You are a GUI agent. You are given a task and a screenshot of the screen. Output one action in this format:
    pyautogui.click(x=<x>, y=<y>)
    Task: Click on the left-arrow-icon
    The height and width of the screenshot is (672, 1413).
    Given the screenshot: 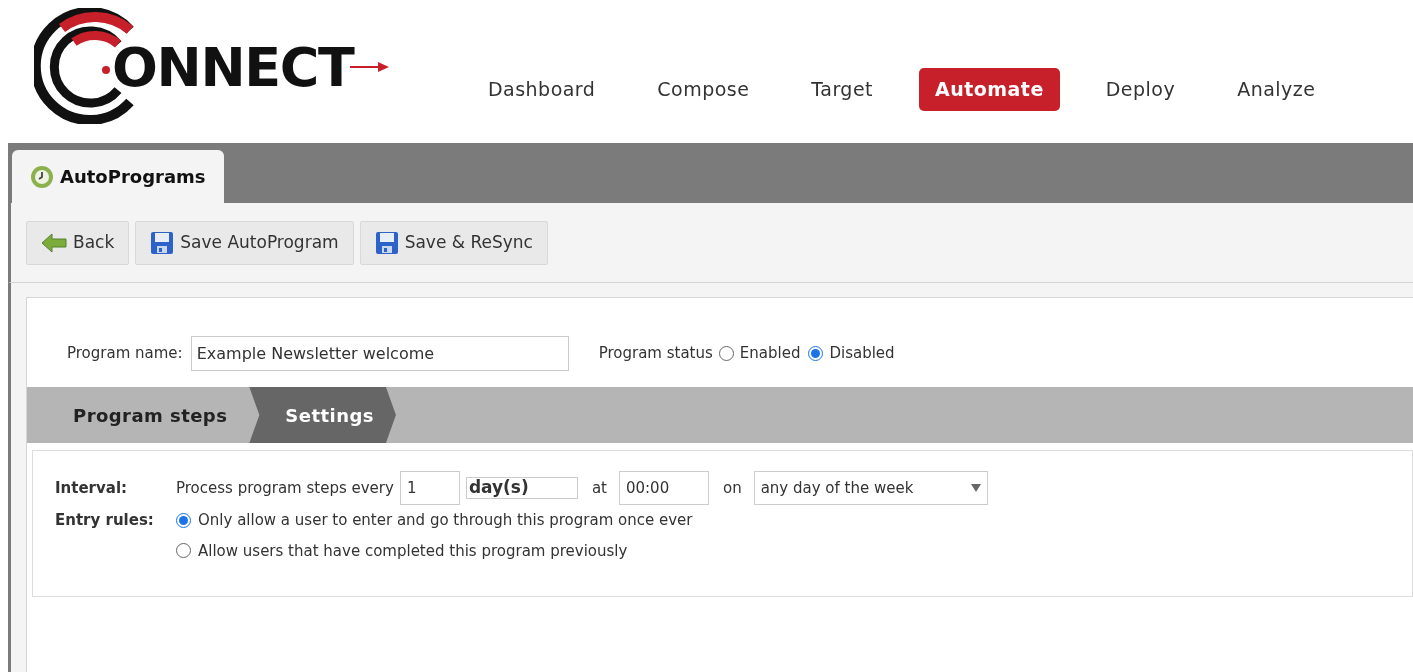 What is the action you would take?
    pyautogui.click(x=54, y=242)
    